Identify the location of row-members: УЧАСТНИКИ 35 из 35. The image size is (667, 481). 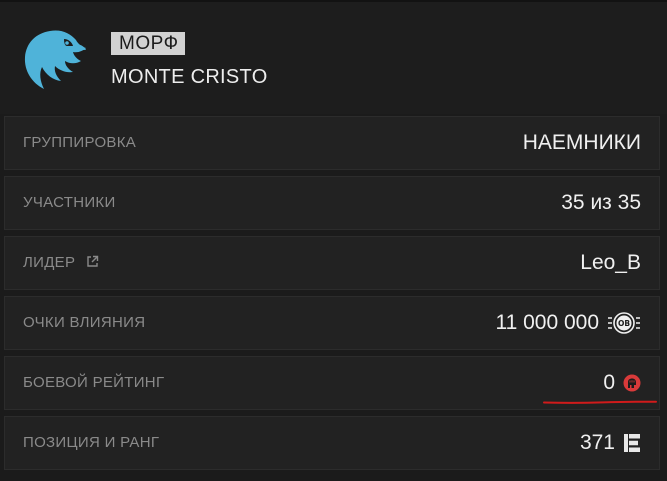
(332, 203).